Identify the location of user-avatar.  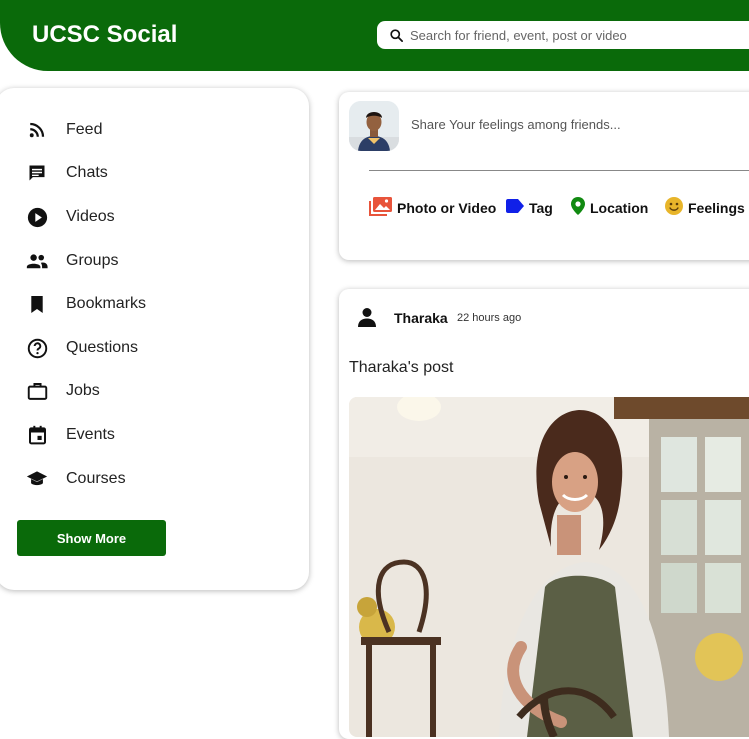
(374, 126).